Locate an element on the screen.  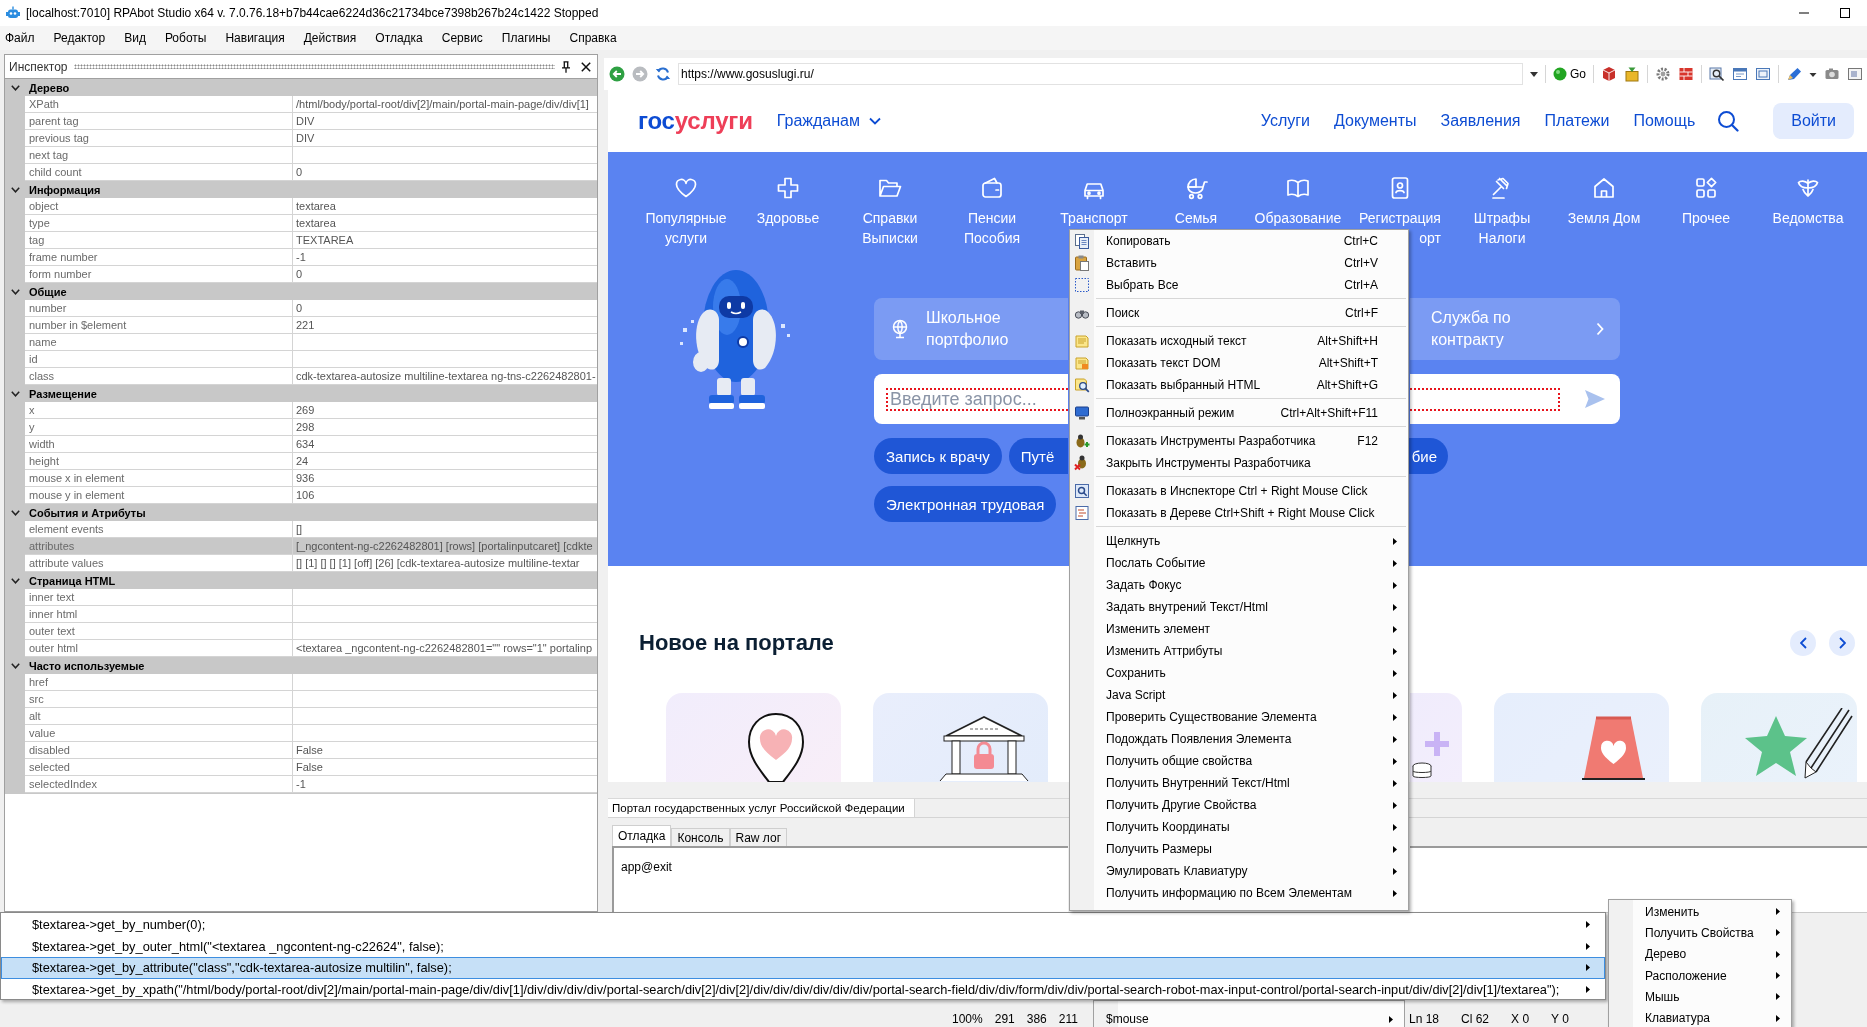
menu-item: Получить Размеры is located at coordinates (1239, 849).